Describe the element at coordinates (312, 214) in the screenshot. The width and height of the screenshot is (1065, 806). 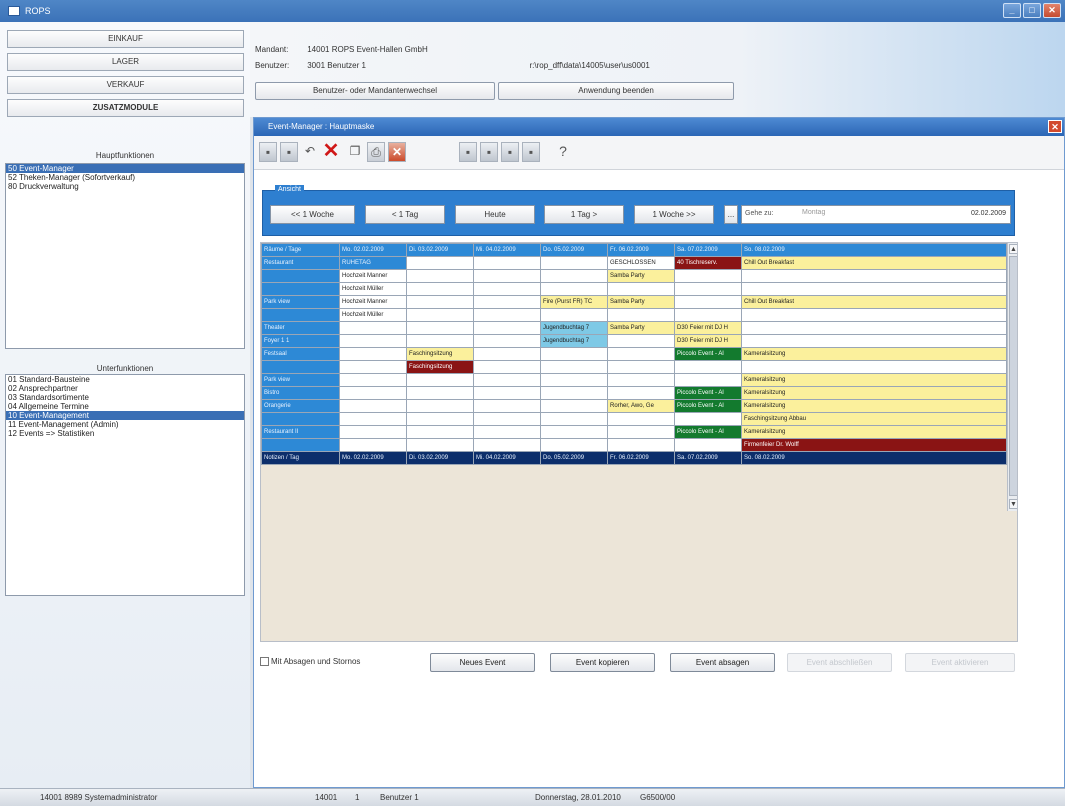
I see `back-week-button: << 1 Woche` at that location.